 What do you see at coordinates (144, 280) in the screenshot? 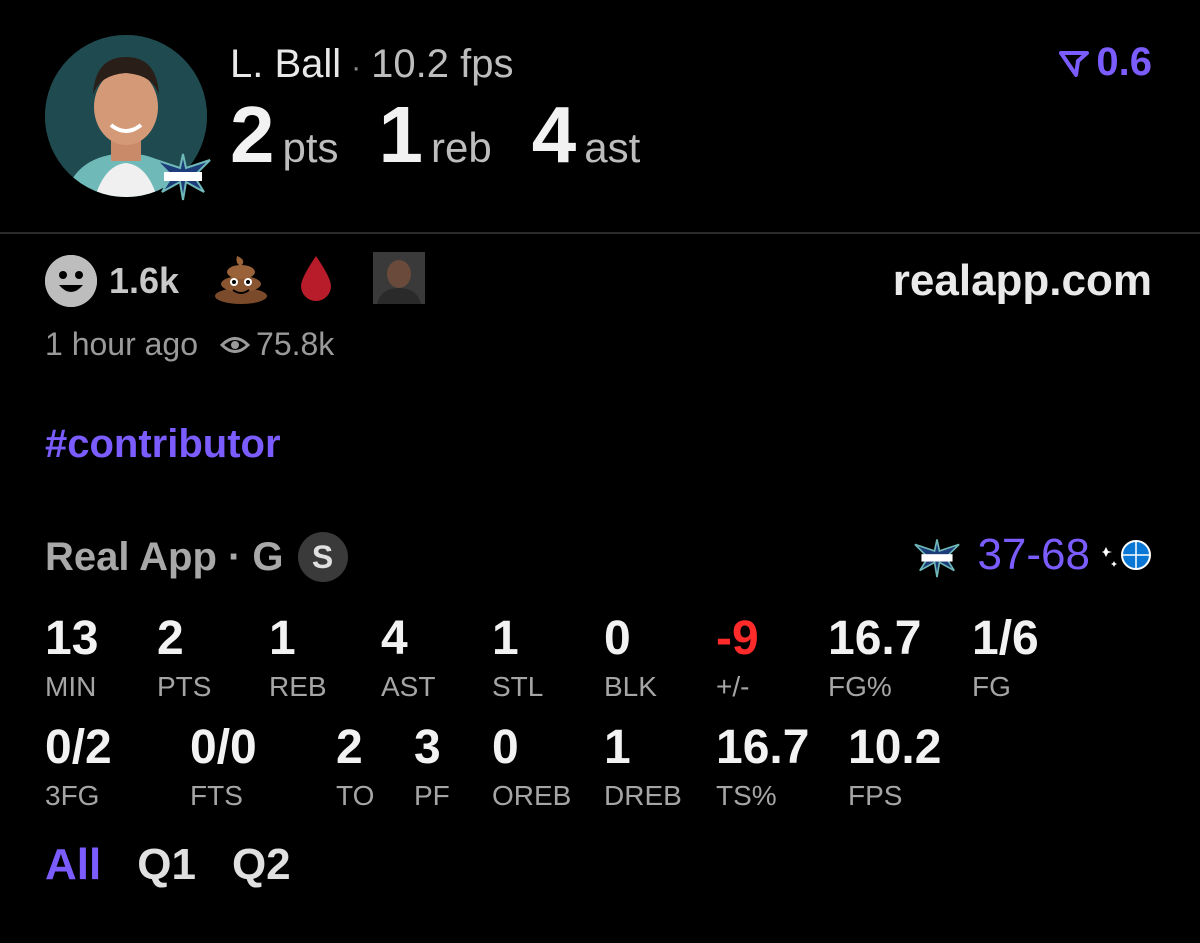
I see `reaction-count: 1.6k` at bounding box center [144, 280].